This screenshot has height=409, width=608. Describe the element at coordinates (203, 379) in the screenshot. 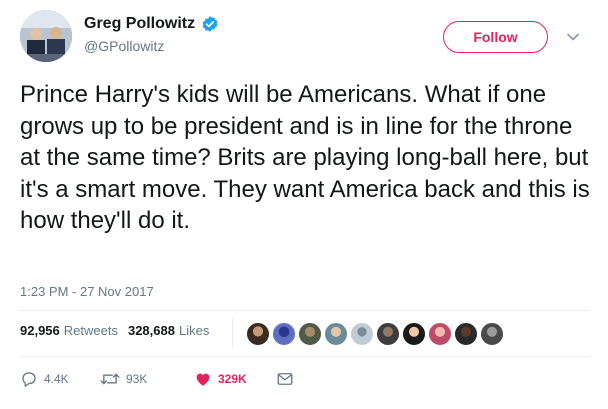

I see `heart-icon` at that location.